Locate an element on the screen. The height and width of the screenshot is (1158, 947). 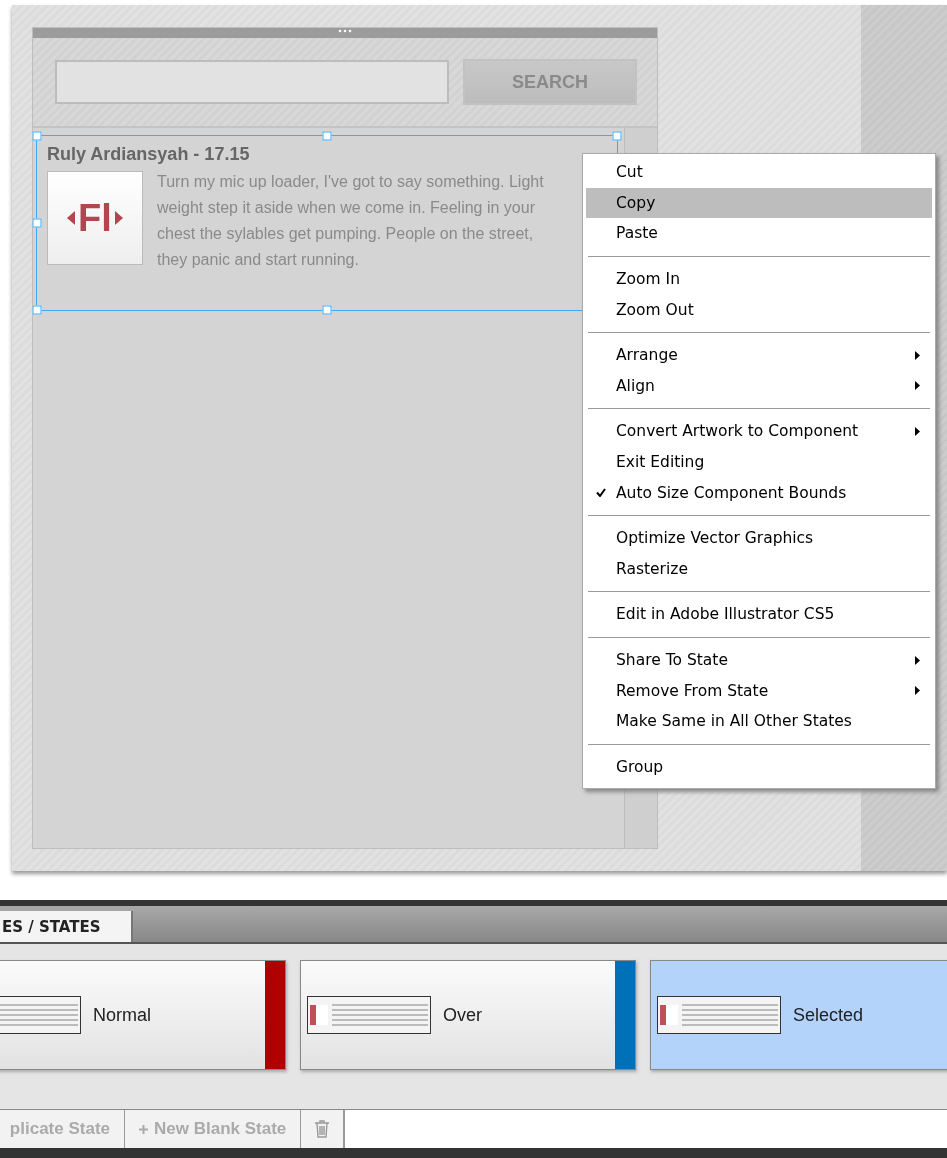
menu-item: Zoom In is located at coordinates (759, 279).